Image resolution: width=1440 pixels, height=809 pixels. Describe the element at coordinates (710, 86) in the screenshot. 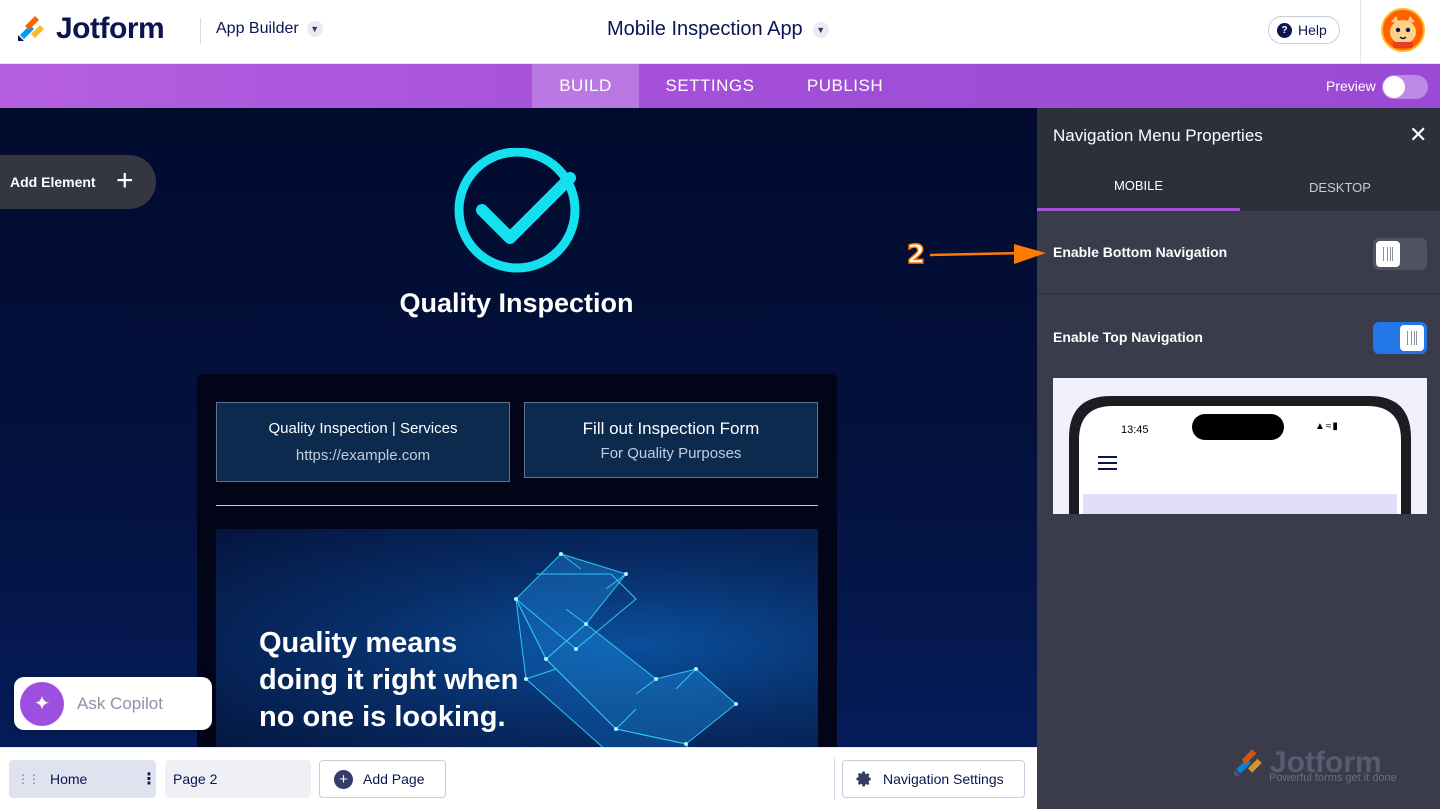

I see `tab-settings: SETTINGS` at that location.